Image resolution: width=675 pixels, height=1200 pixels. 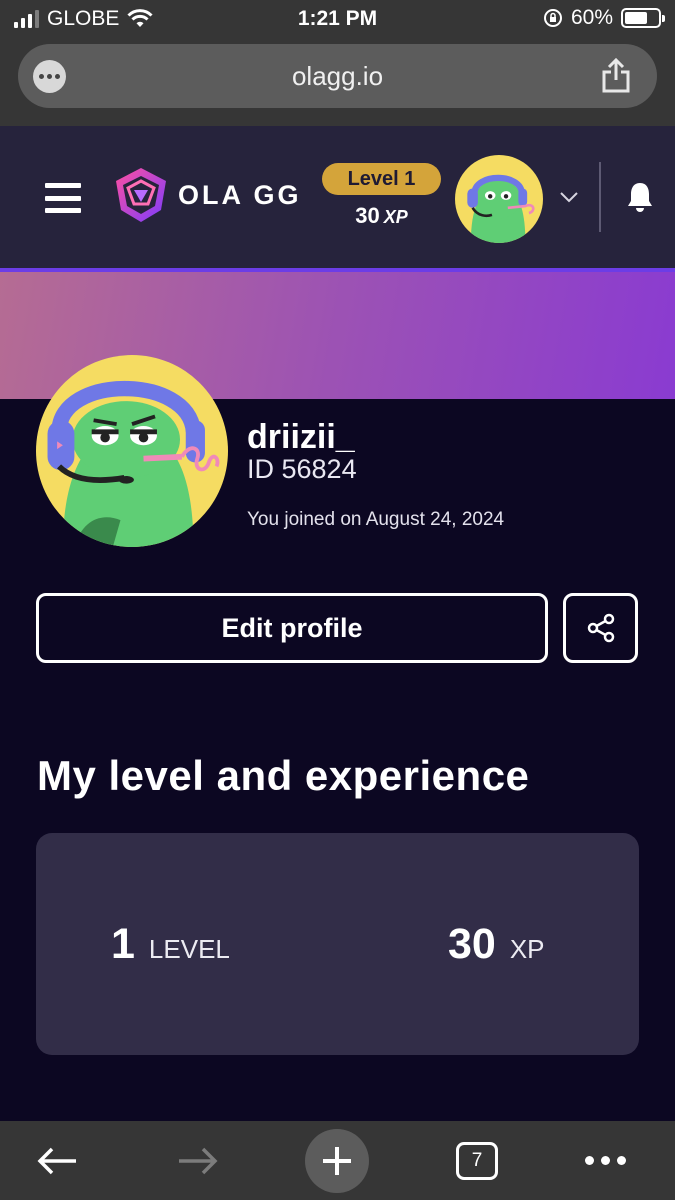 I want to click on url-text: olagg.io, so click(x=337, y=76).